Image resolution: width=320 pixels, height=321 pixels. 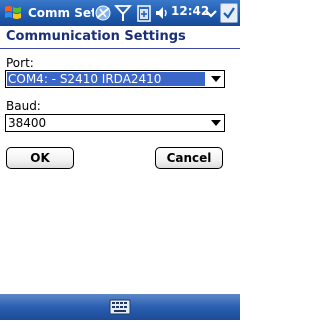 I want to click on keyboard-icon, so click(x=120, y=307).